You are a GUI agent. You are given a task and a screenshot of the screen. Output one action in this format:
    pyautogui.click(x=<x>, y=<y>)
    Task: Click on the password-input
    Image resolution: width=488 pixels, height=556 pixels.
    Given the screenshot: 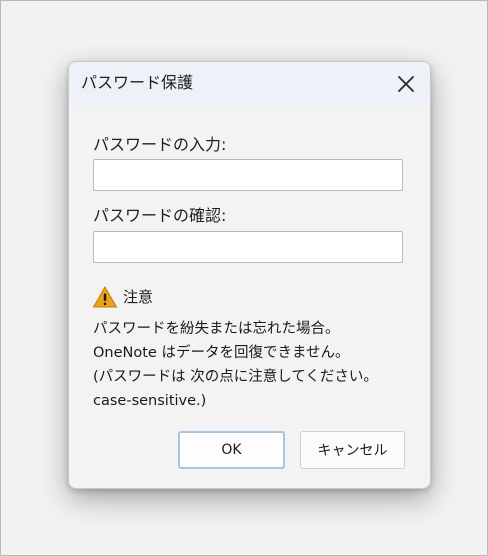 What is the action you would take?
    pyautogui.click(x=248, y=175)
    